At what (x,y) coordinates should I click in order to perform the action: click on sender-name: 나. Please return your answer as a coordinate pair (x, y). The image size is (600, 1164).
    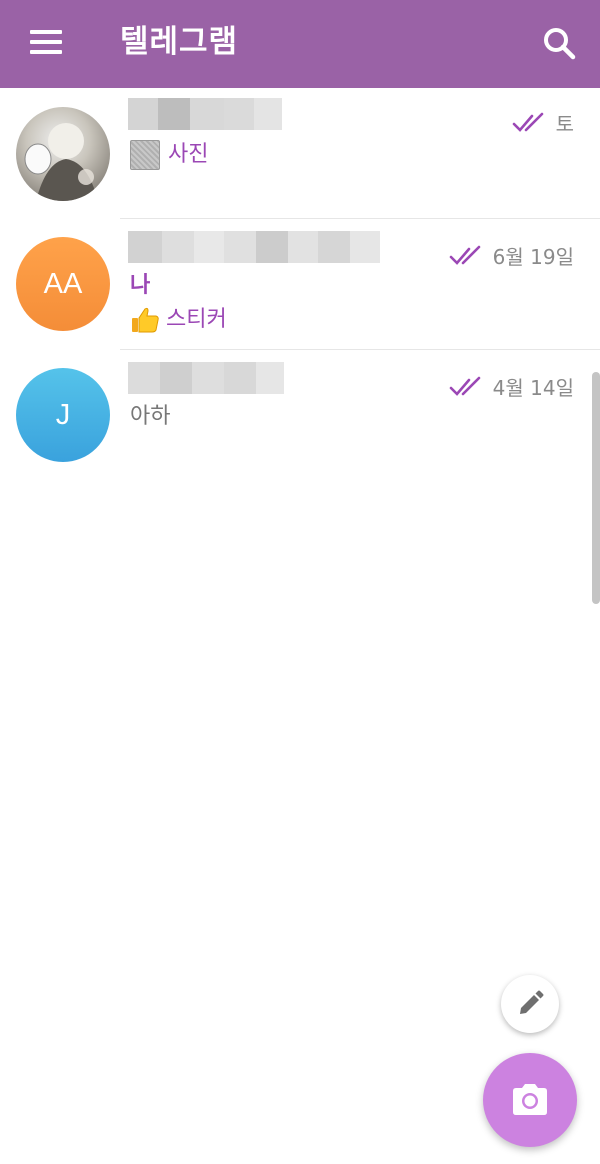
    Looking at the image, I should click on (140, 285).